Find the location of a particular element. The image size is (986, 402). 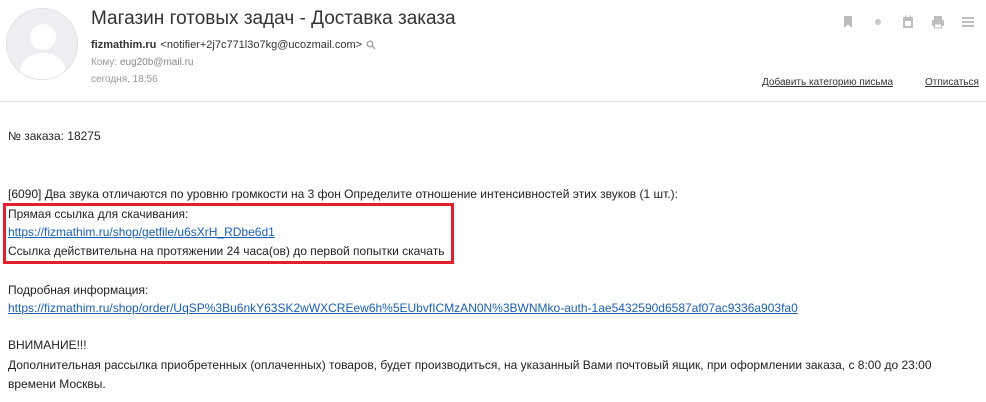

calendar-icon is located at coordinates (908, 22).